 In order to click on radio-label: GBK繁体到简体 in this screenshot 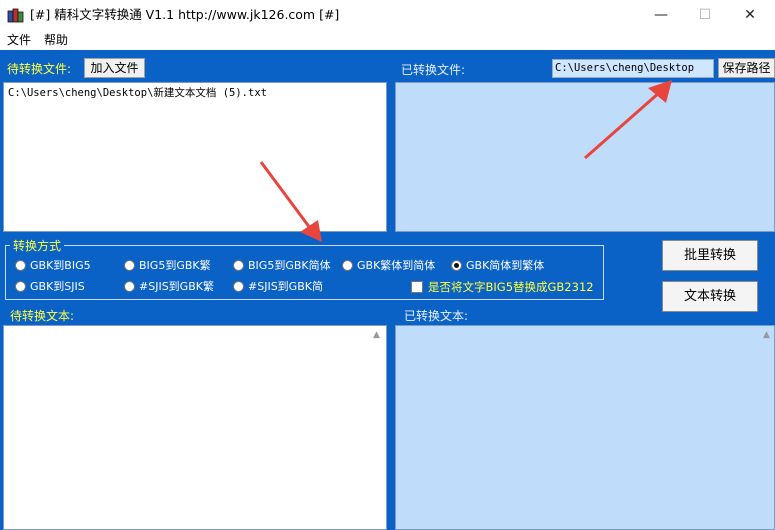, I will do `click(396, 265)`.